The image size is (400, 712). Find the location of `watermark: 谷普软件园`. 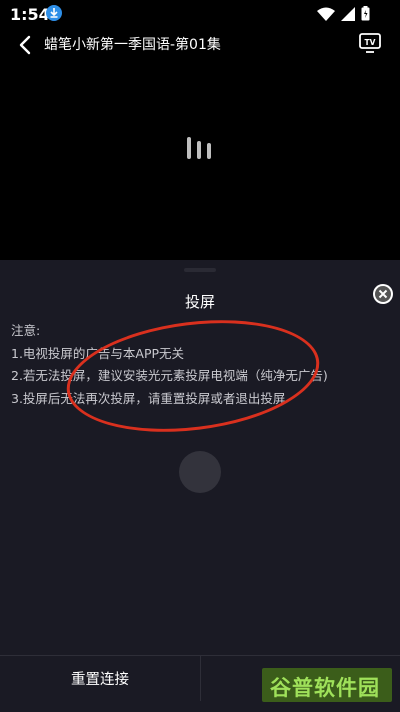

watermark: 谷普软件园 is located at coordinates (327, 685).